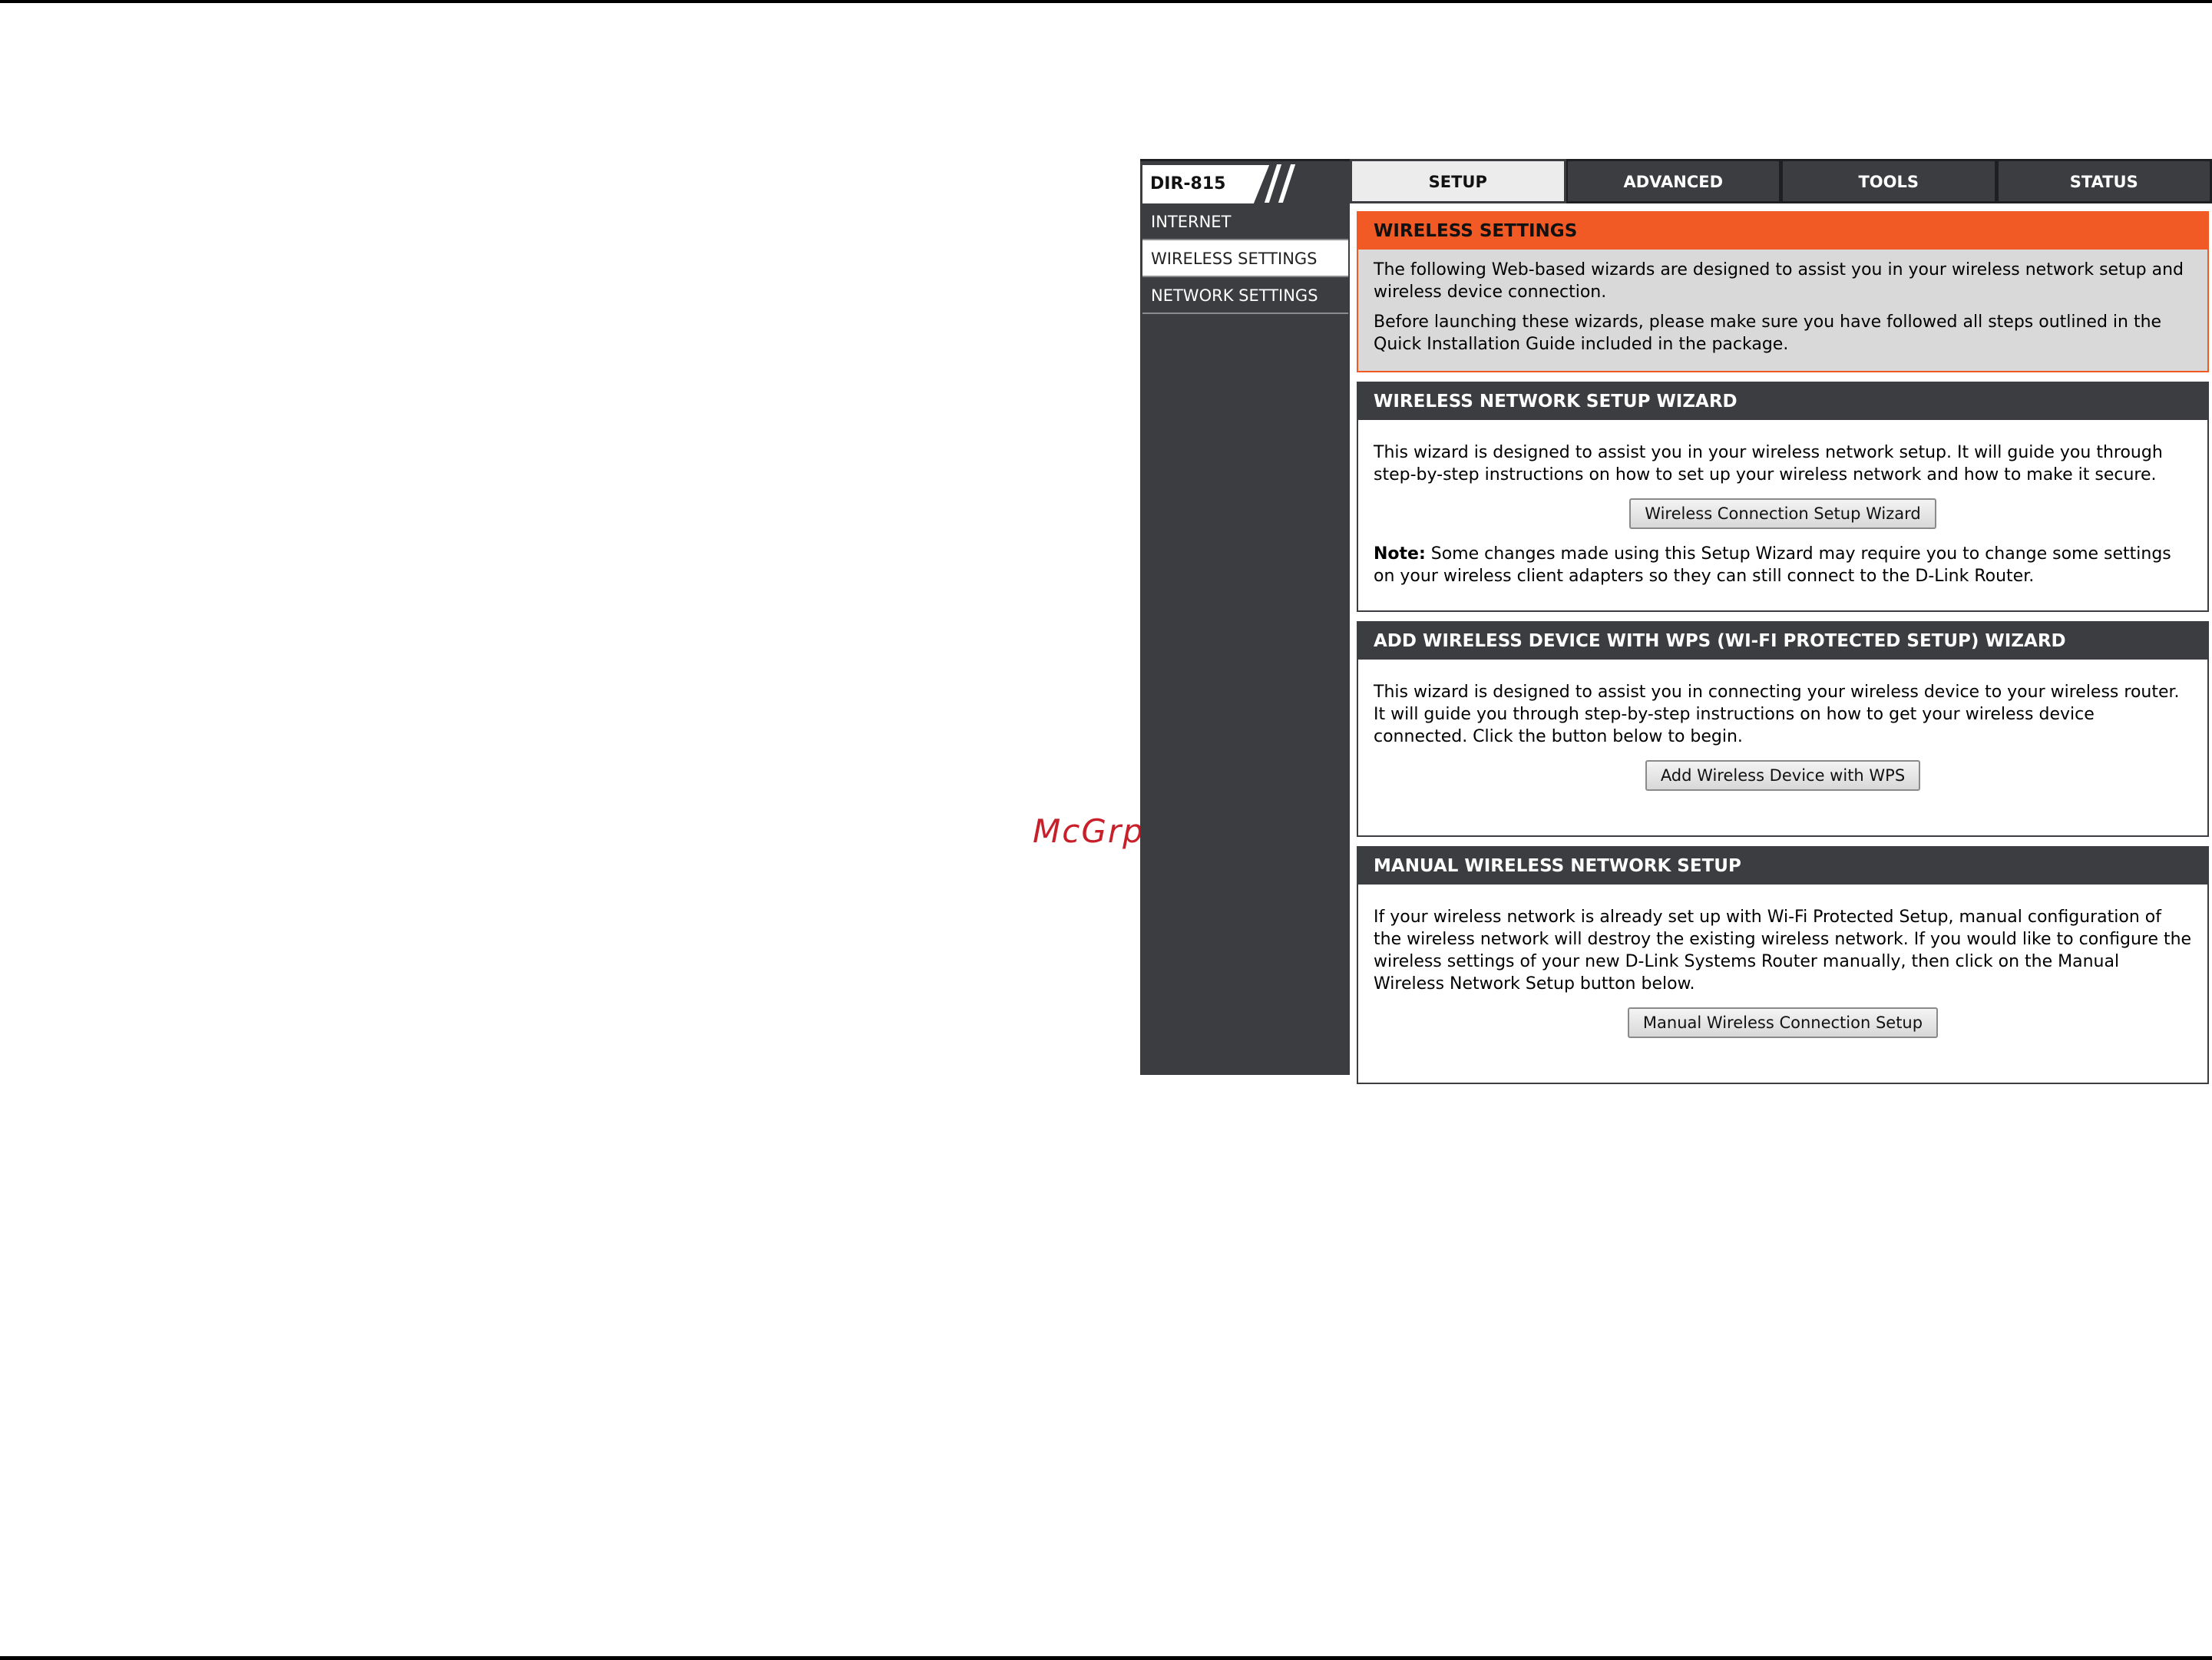  What do you see at coordinates (1889, 181) in the screenshot?
I see `tab-tools: TOOLS` at bounding box center [1889, 181].